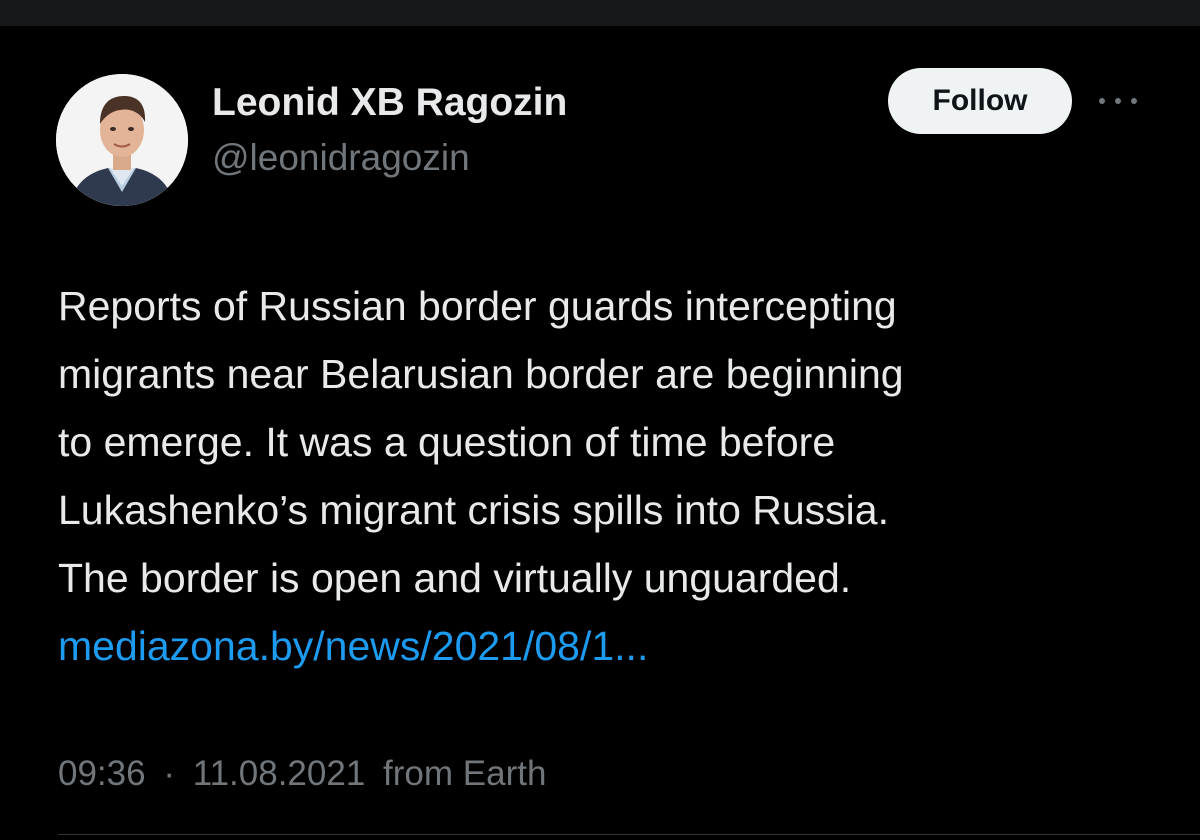 This screenshot has height=840, width=1200. I want to click on avatar-photo, so click(122, 140).